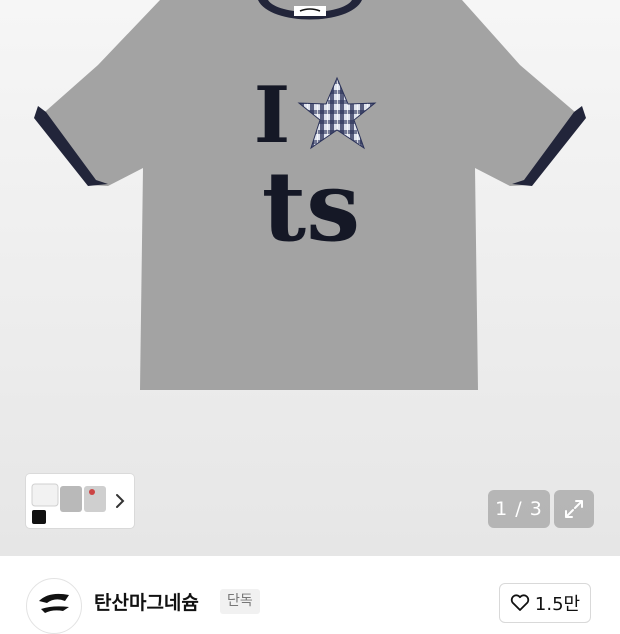 Image resolution: width=620 pixels, height=634 pixels. I want to click on neck-label, so click(310, 11).